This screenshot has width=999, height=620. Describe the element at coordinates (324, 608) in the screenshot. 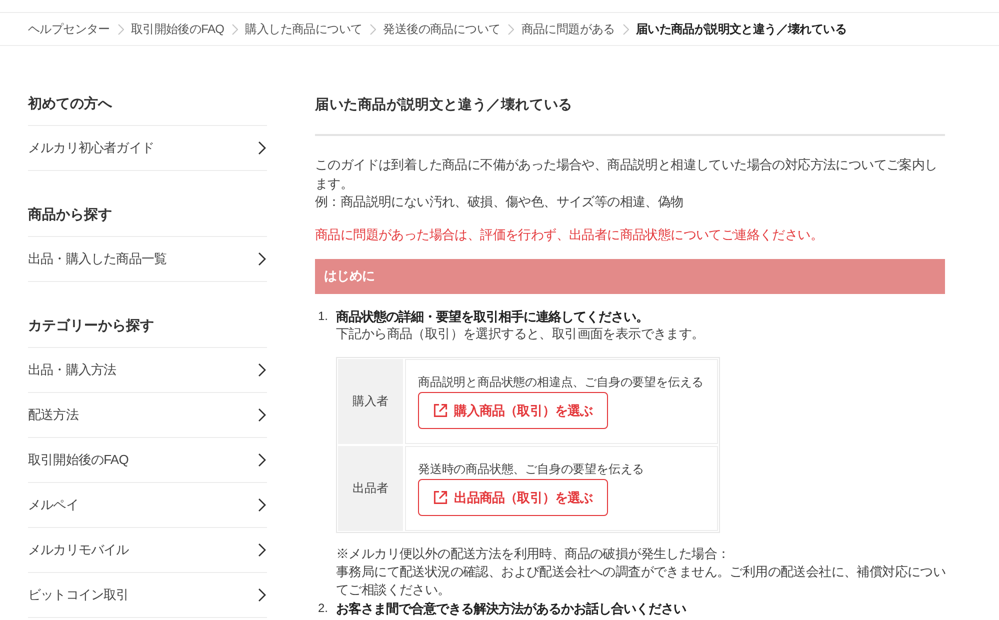

I see `step-number: 2.` at that location.